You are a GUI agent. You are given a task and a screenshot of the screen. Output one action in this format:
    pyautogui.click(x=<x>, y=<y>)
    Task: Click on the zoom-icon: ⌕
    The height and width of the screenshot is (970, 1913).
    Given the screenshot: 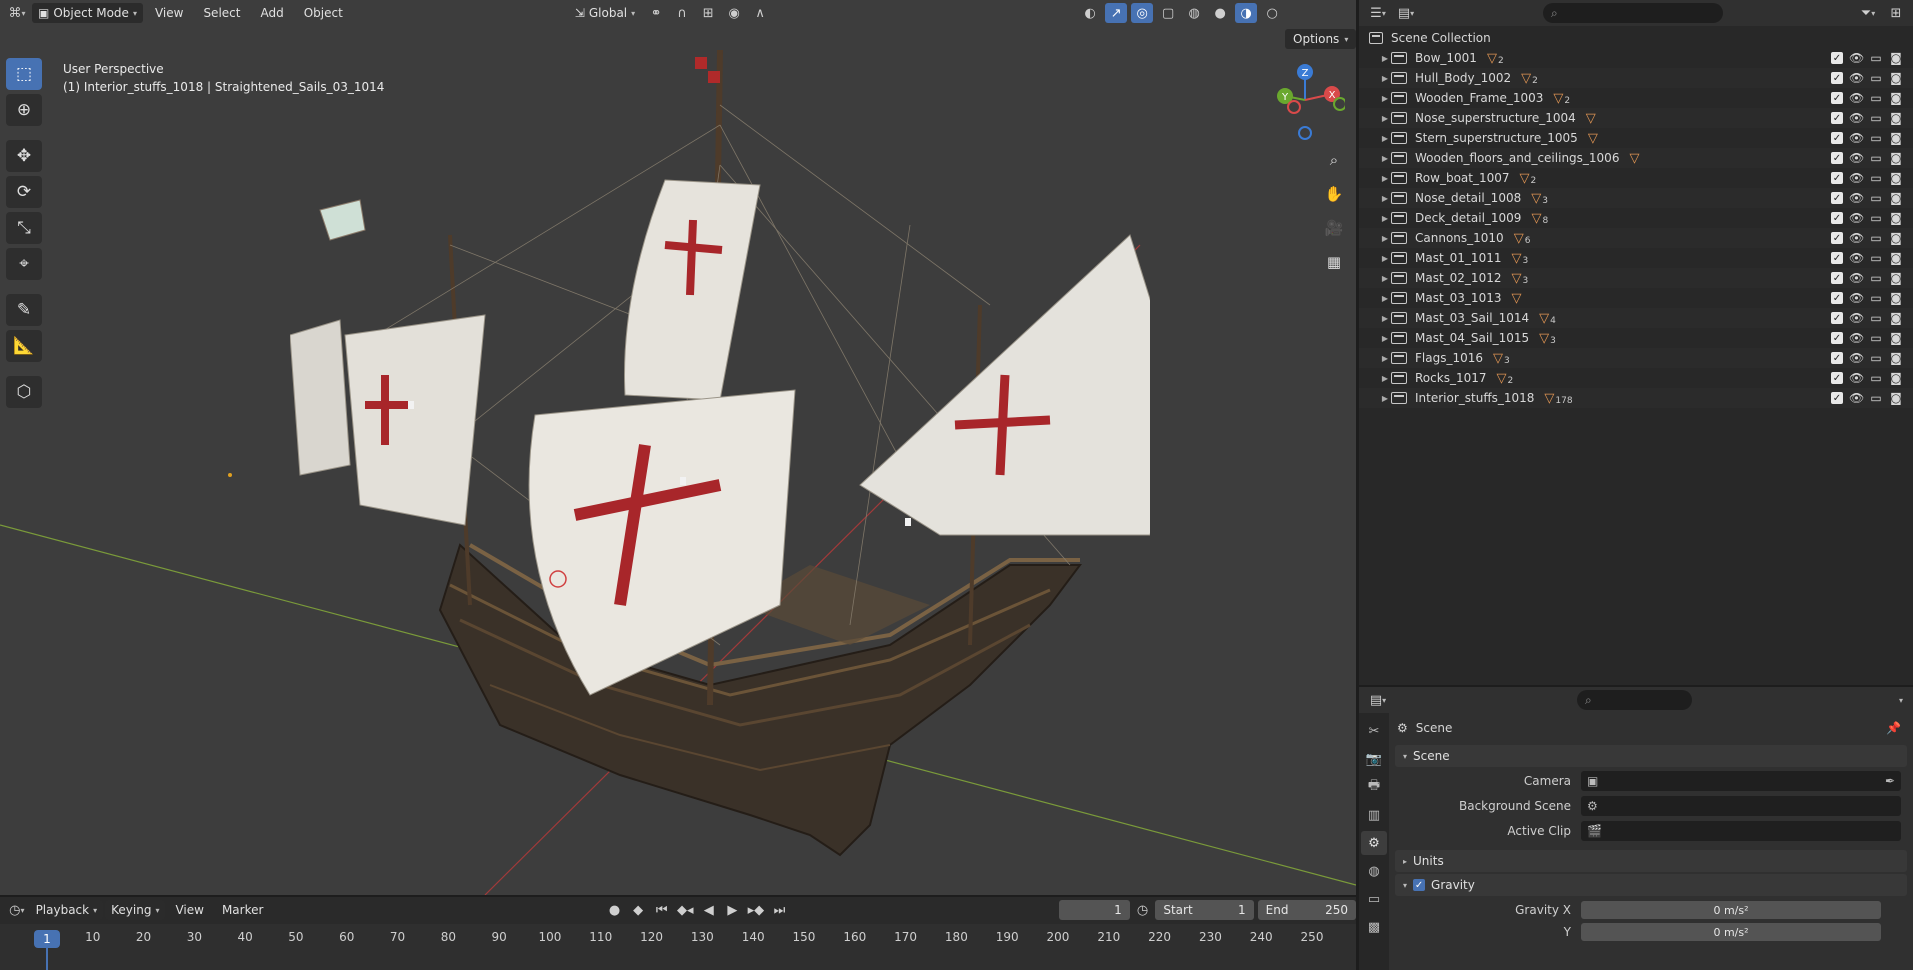 What is the action you would take?
    pyautogui.click(x=1334, y=160)
    